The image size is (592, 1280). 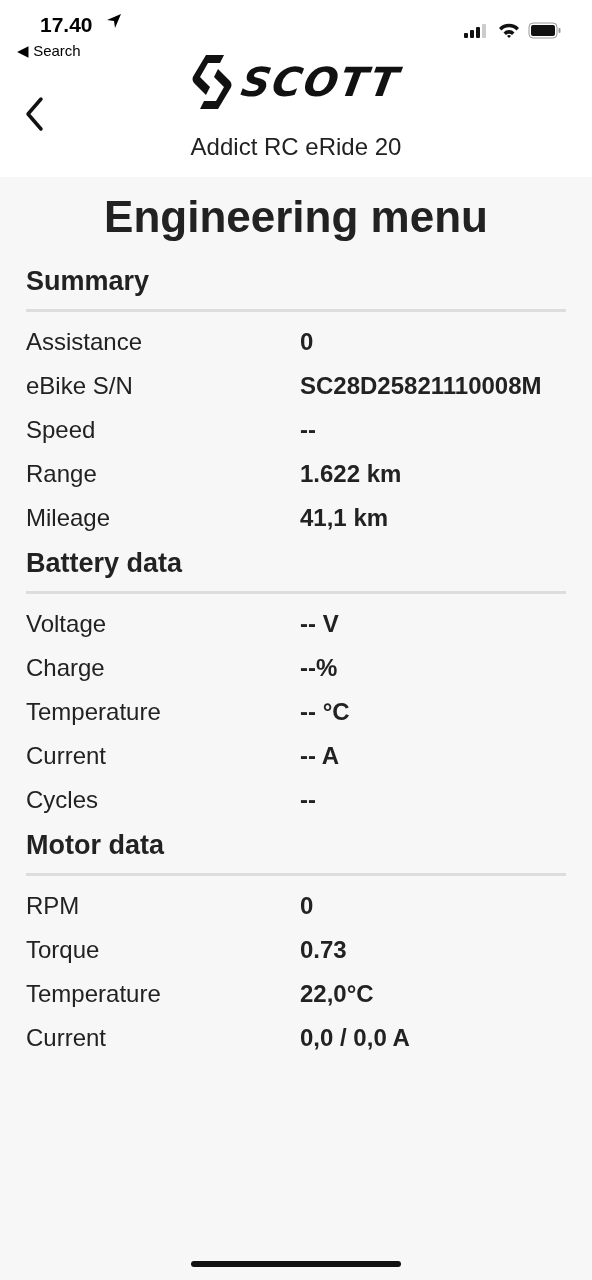 I want to click on field-value: 41,1 km, so click(x=345, y=518).